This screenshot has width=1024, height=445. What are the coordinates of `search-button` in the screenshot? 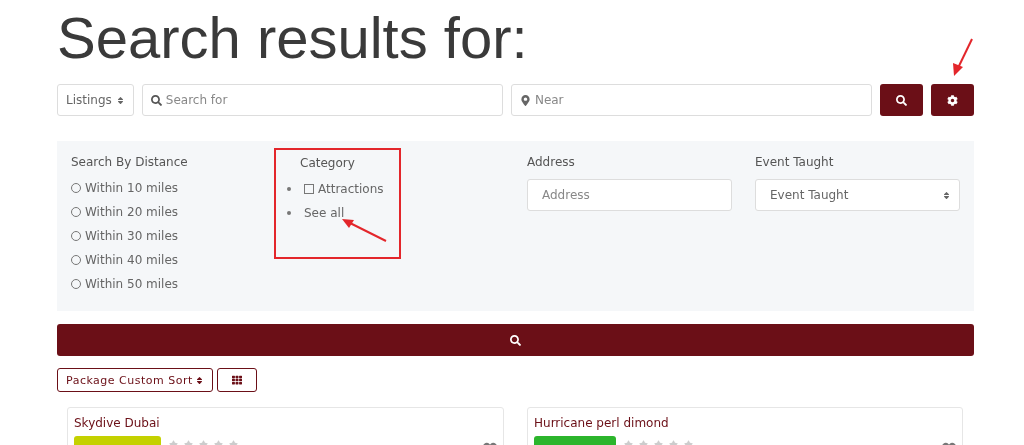 It's located at (901, 100).